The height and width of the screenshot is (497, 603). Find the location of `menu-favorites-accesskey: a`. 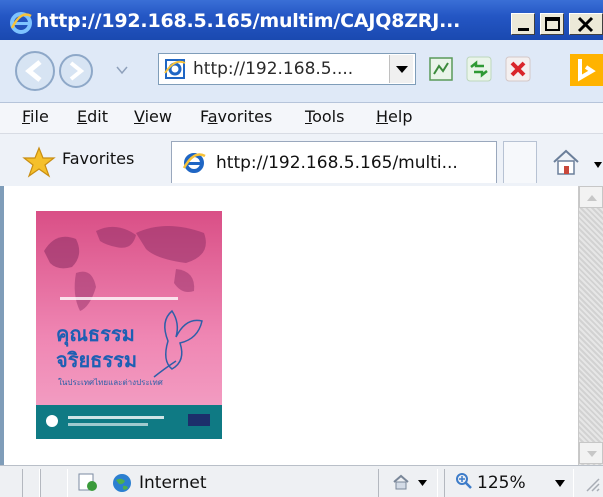

menu-favorites-accesskey: a is located at coordinates (212, 116).